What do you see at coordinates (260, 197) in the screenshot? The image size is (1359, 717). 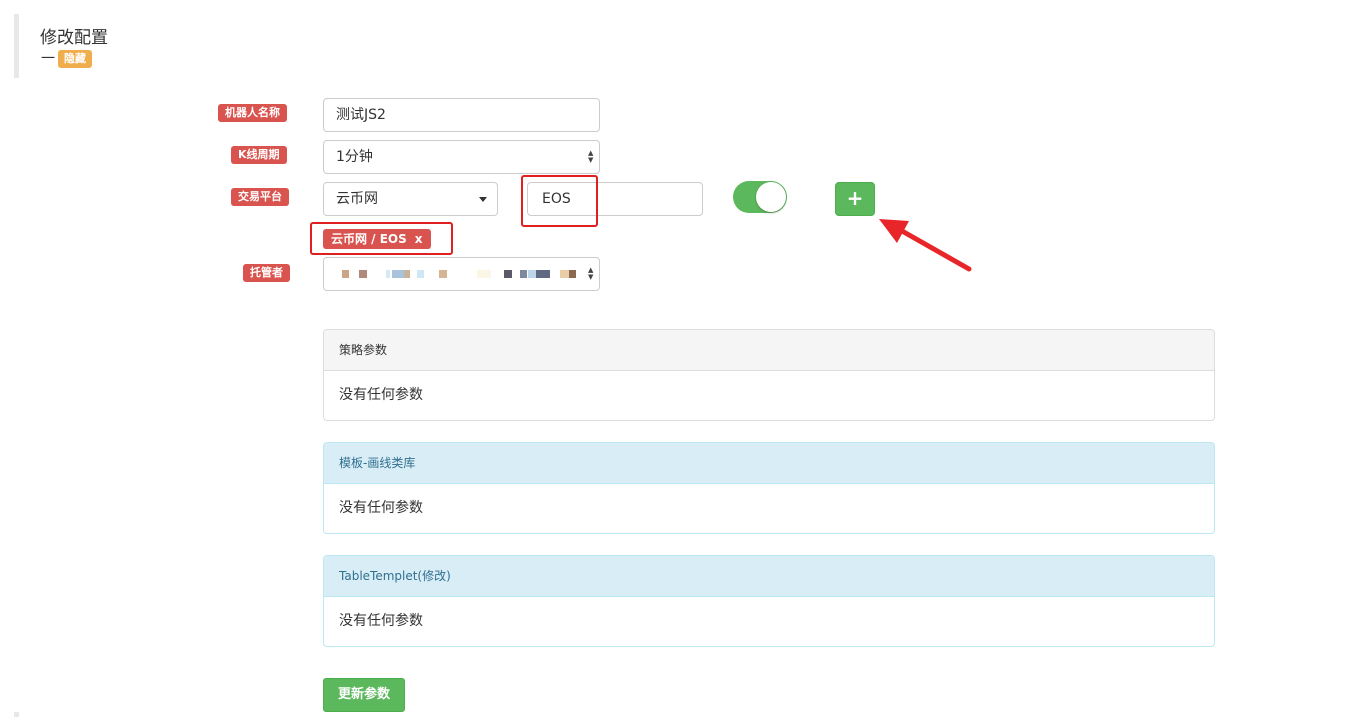 I see `exchange-label: 交易平台` at bounding box center [260, 197].